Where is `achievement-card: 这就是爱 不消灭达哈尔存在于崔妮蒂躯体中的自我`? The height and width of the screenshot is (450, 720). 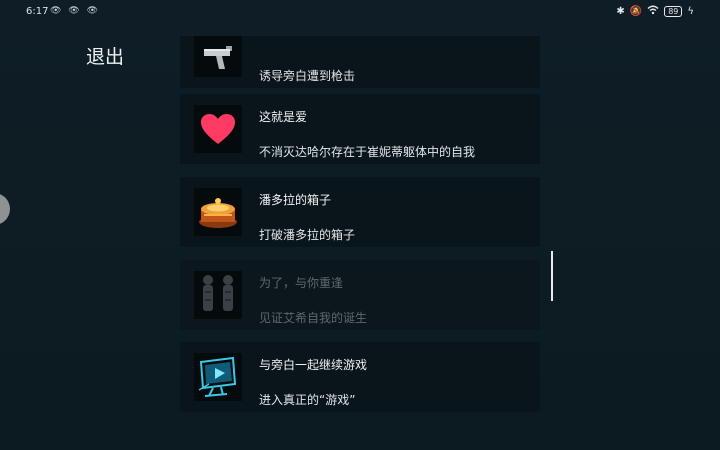 achievement-card: 这就是爱 不消灭达哈尔存在于崔妮蒂躯体中的自我 is located at coordinates (360, 129).